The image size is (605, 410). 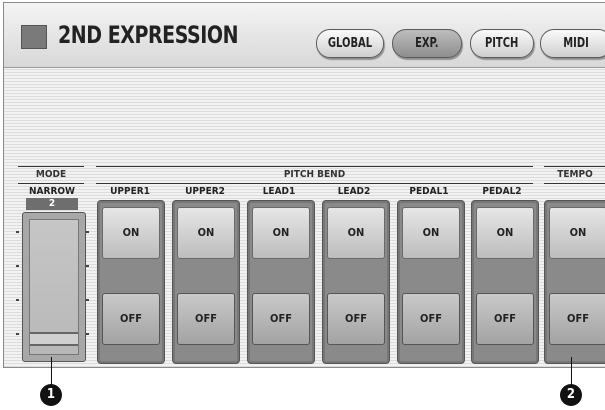 I want to click on lead1-off-button: OFF, so click(x=281, y=319).